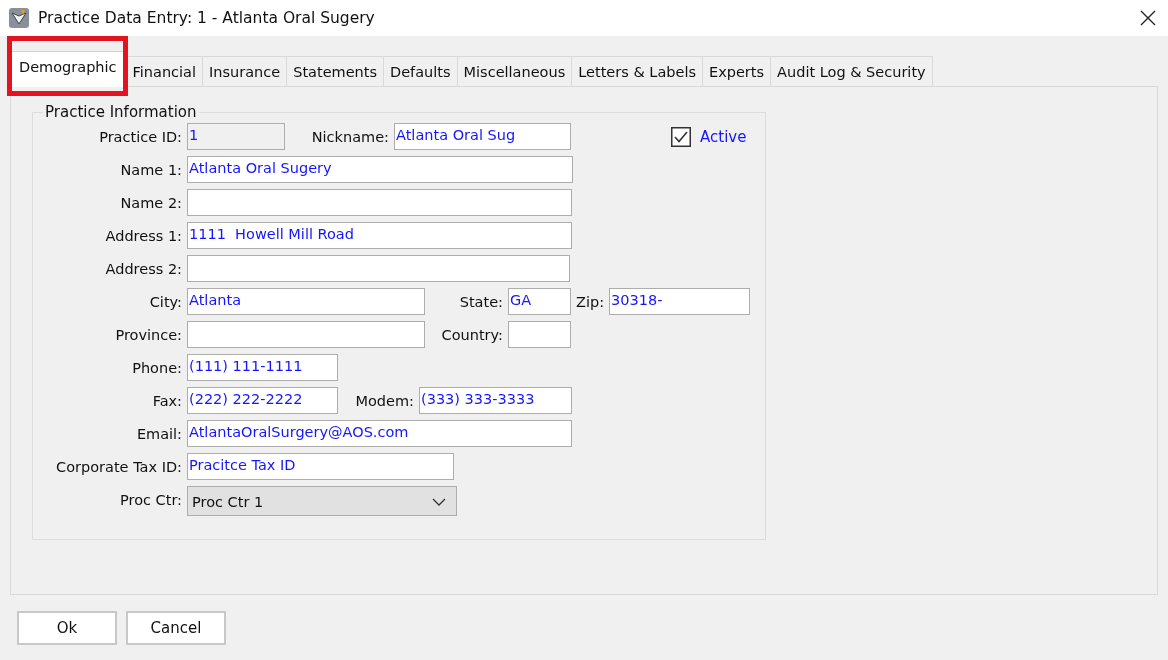 This screenshot has width=1168, height=660. Describe the element at coordinates (851, 71) in the screenshot. I see `tab: Audit Log & Security` at that location.